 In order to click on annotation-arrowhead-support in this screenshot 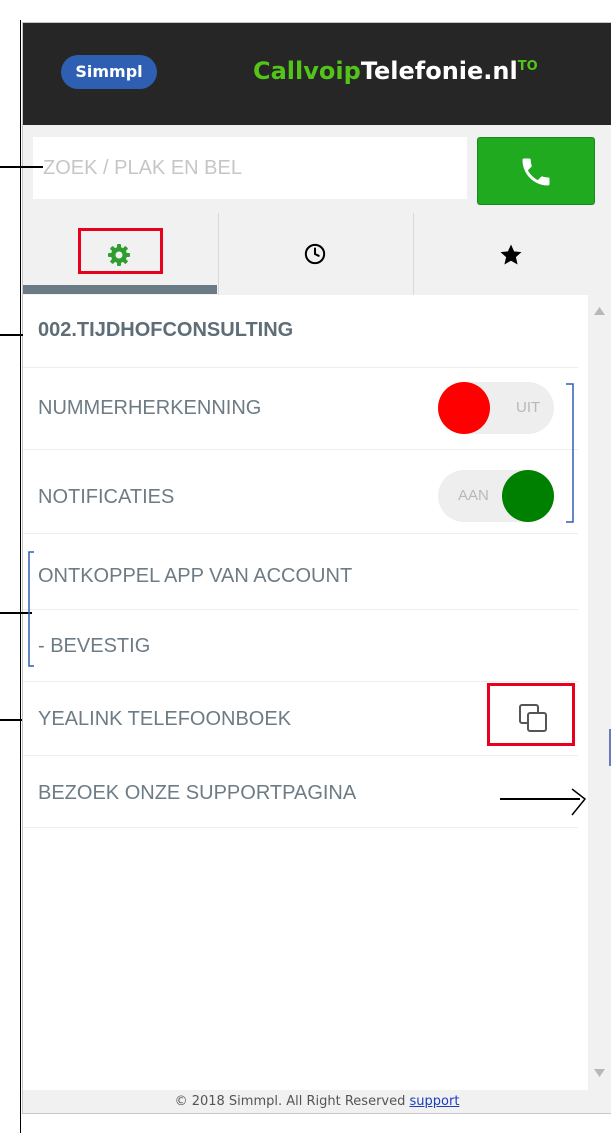, I will do `click(579, 802)`.